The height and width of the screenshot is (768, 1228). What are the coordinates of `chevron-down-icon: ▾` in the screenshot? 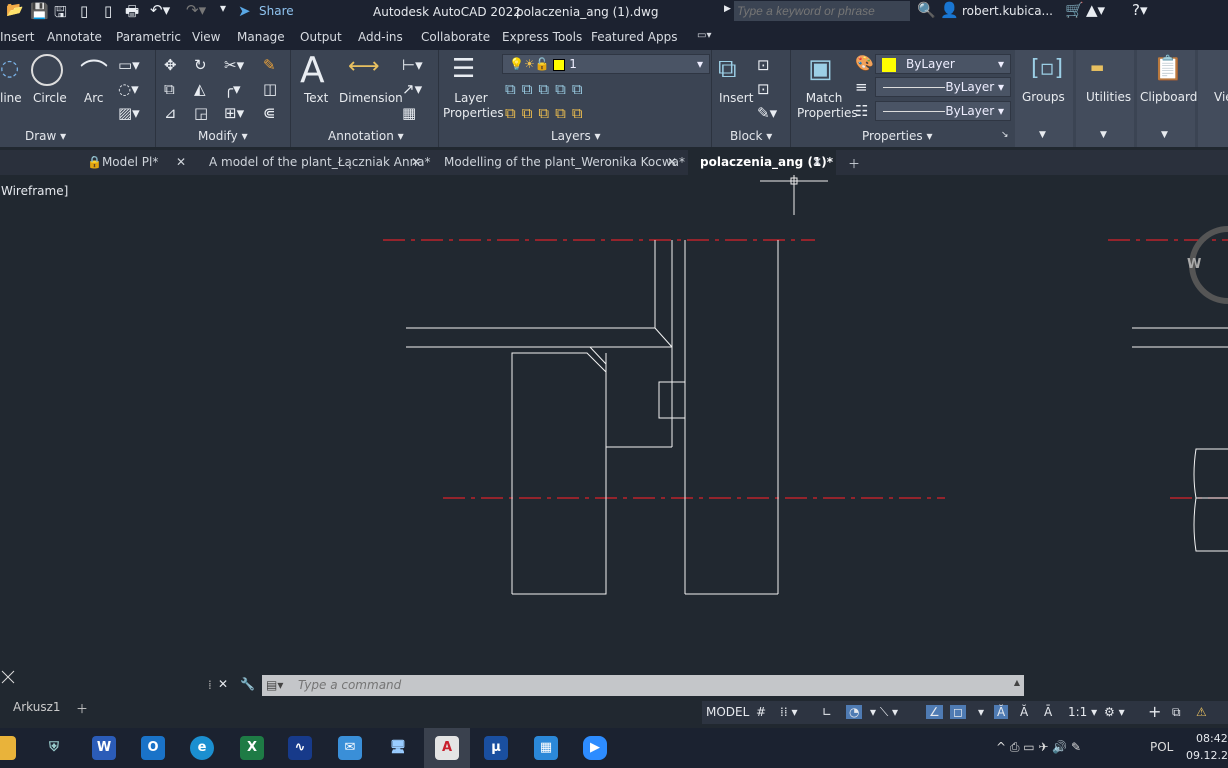 It's located at (981, 712).